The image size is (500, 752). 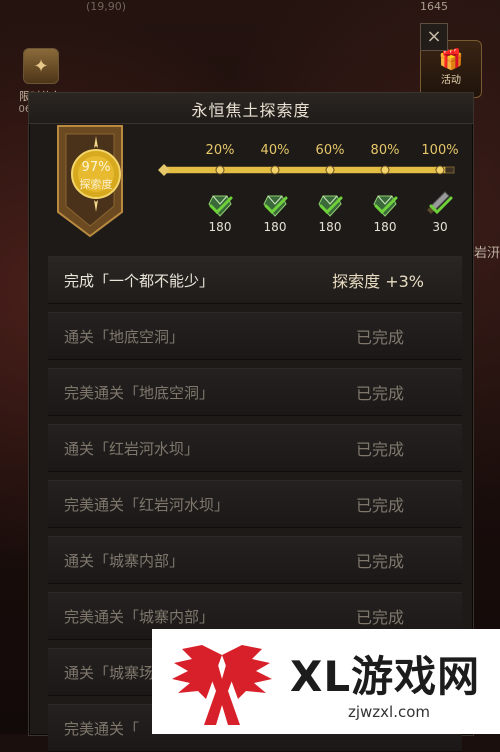 I want to click on task-row: 通关「红岩河水坝」 已完成, so click(x=255, y=448).